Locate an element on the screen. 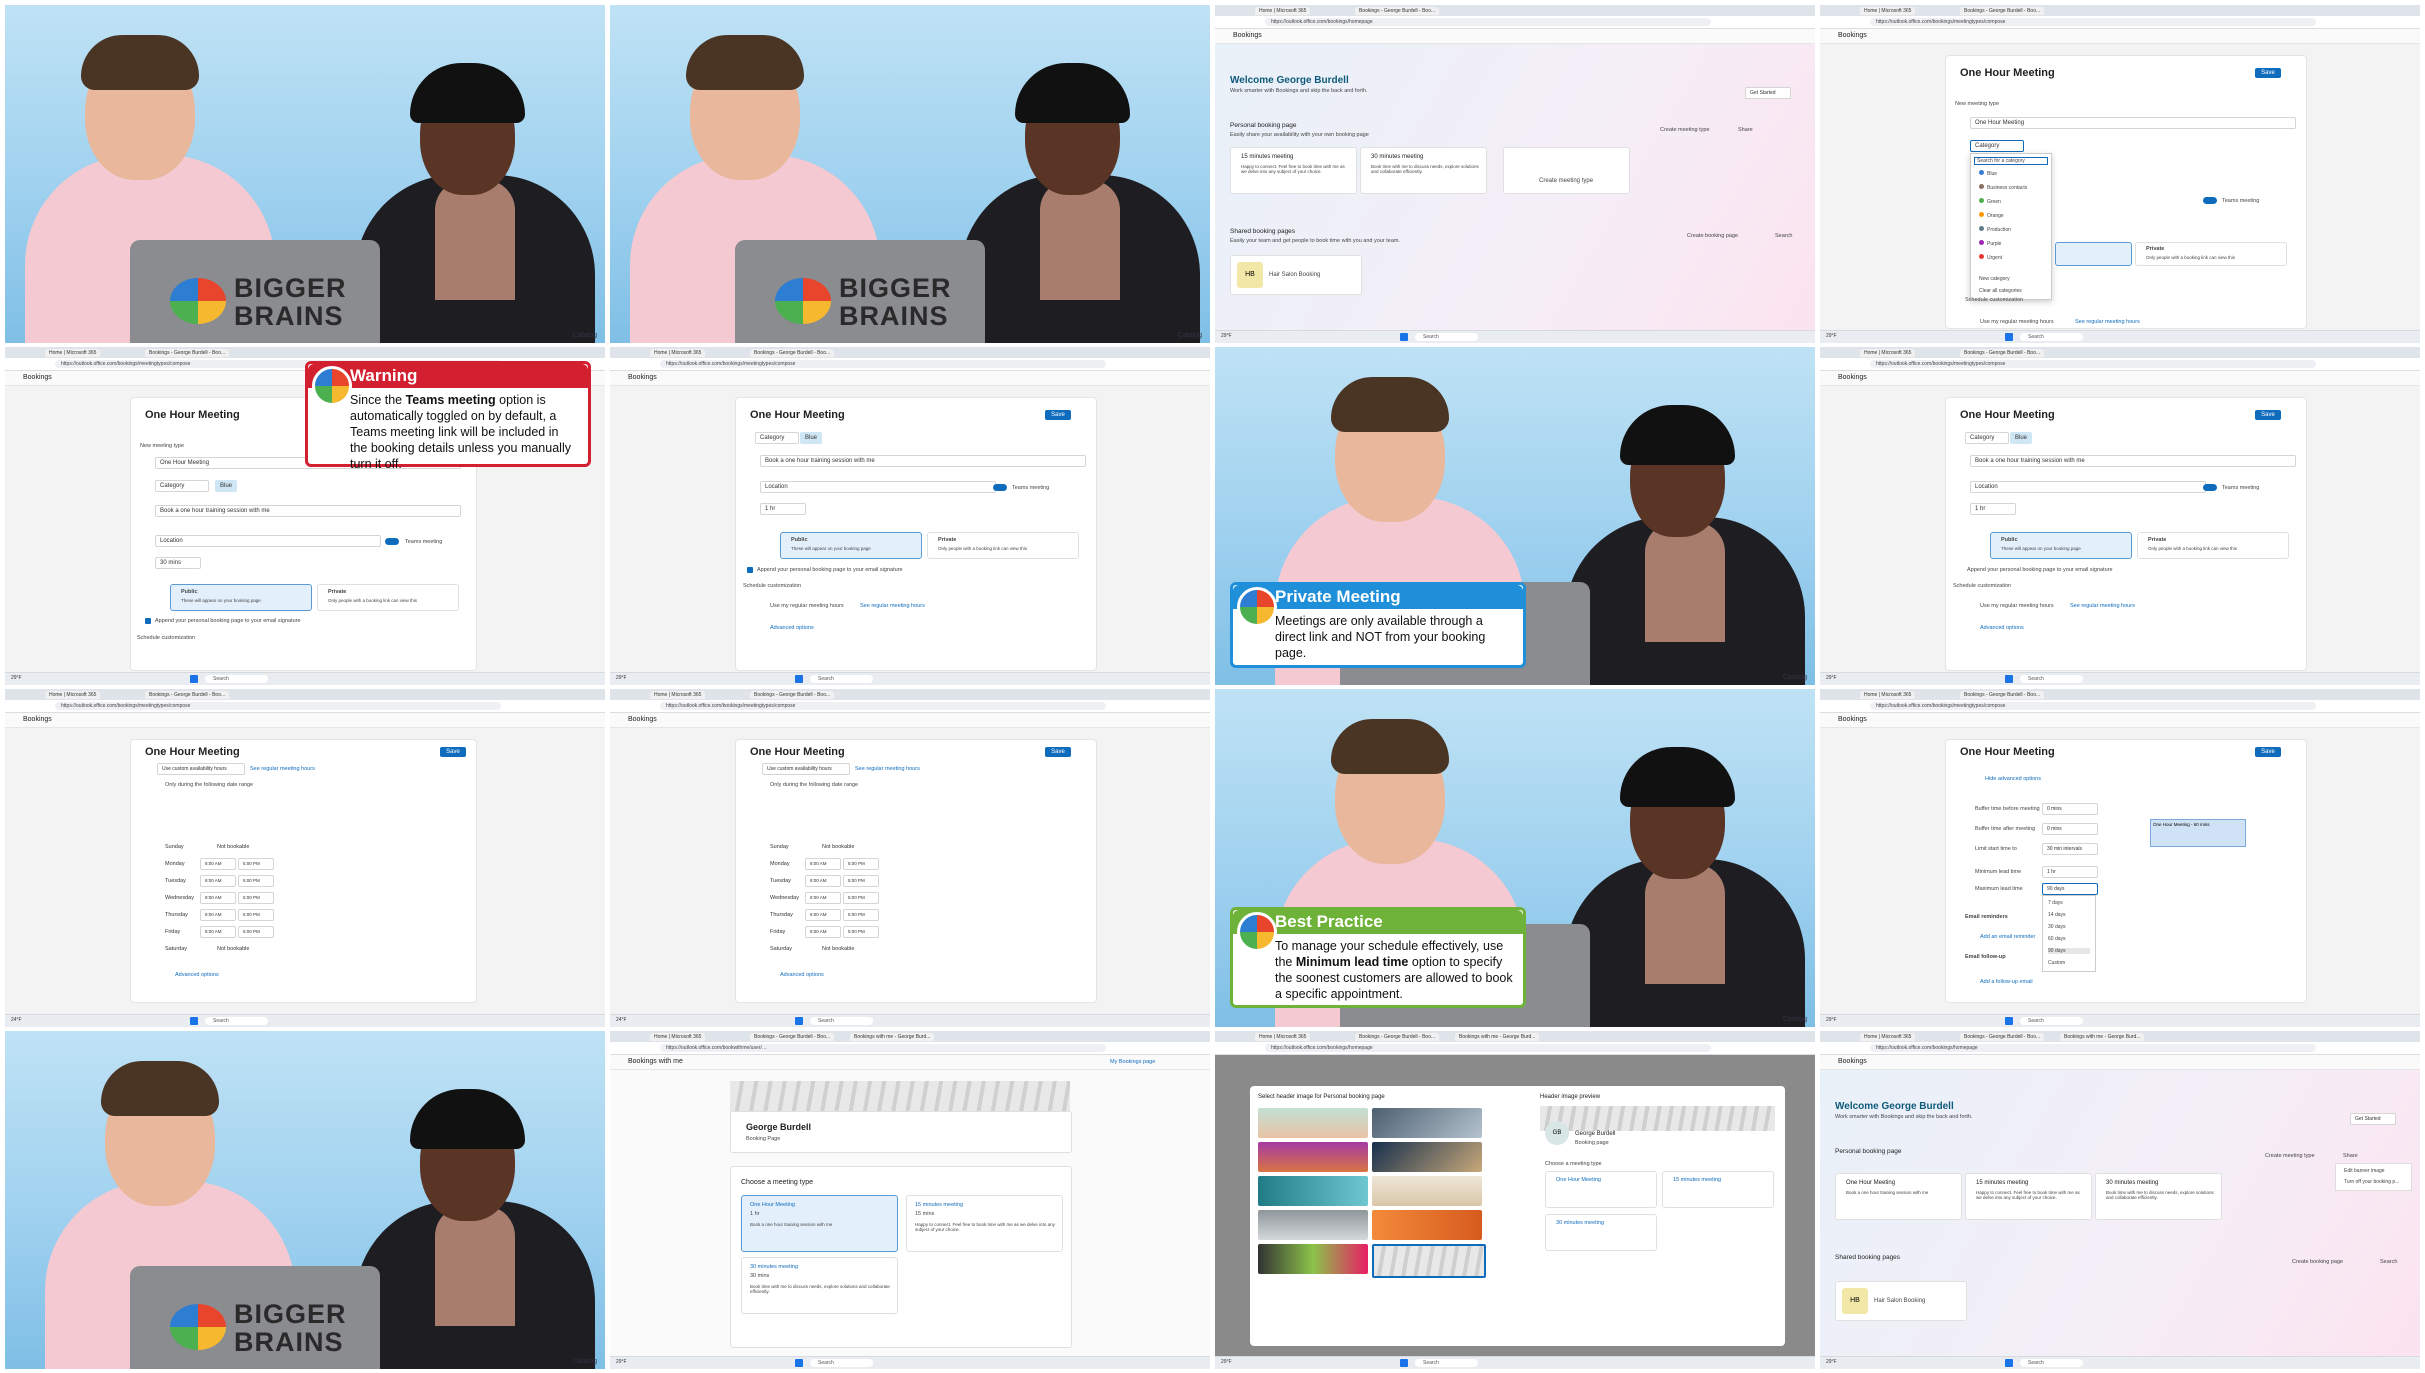 The width and height of the screenshot is (2425, 1373). meeting-name-input: One Hour Meeting is located at coordinates (2133, 123).